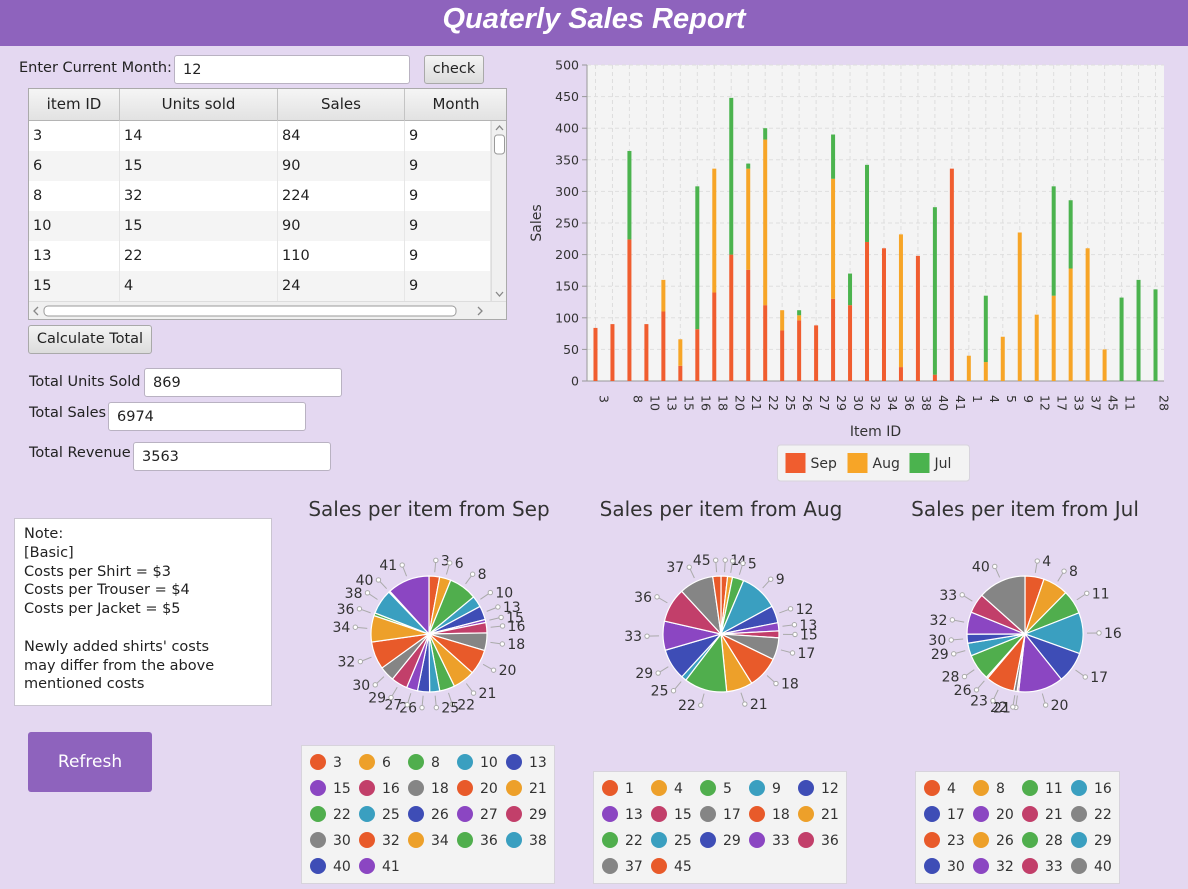 The image size is (1188, 889). Describe the element at coordinates (790, 403) in the screenshot. I see `x-tick-label: 25` at that location.